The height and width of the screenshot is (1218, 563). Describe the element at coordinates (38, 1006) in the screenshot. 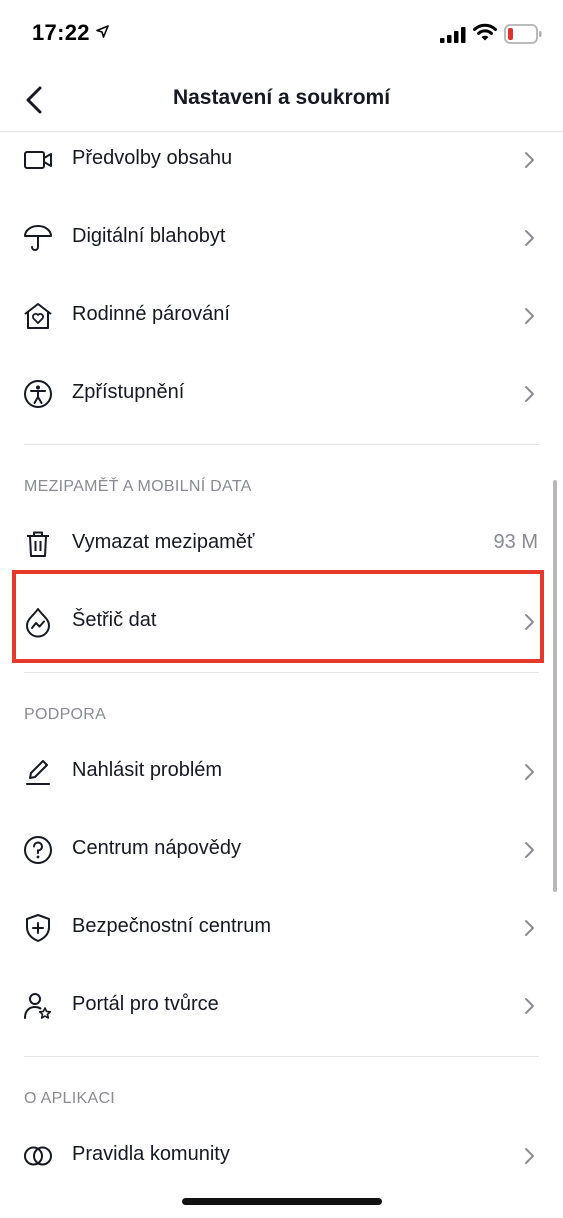

I see `user-star-icon` at that location.